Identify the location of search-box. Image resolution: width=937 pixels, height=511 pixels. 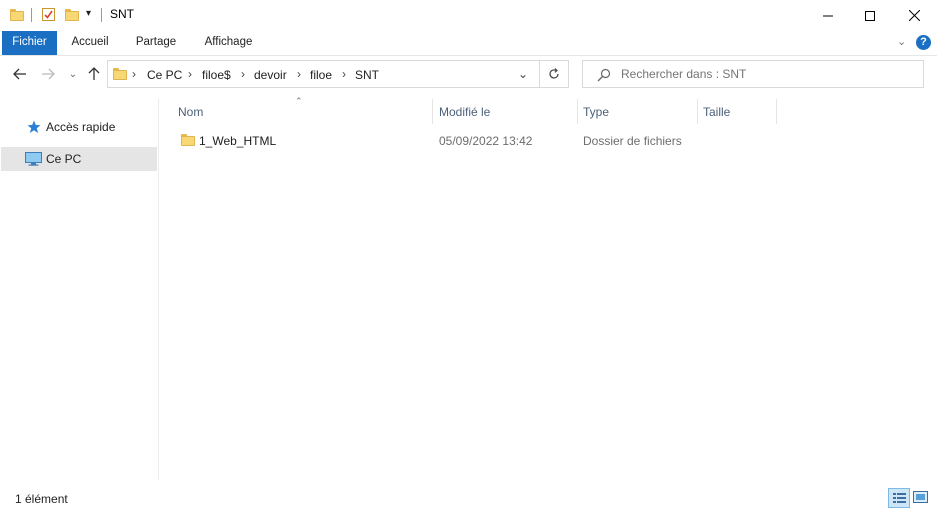
(753, 74).